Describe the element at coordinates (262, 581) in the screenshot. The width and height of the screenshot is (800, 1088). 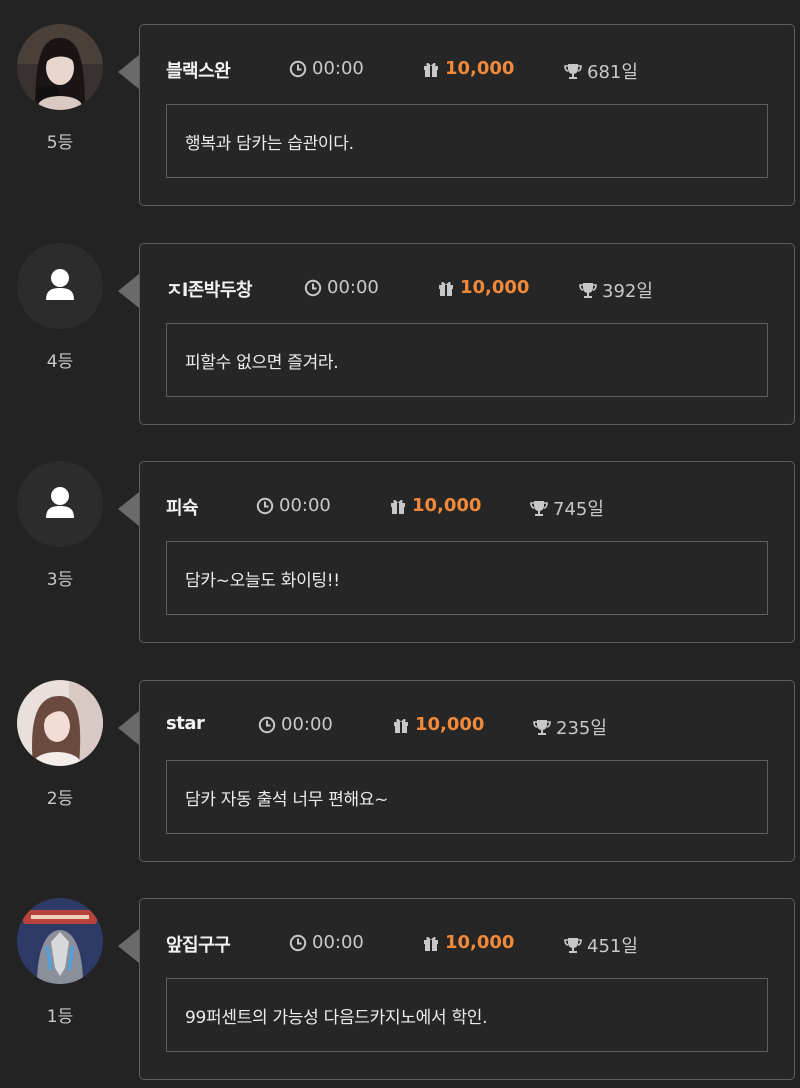
I see `comment-text: 담카~오늘도 화이팅!!` at that location.